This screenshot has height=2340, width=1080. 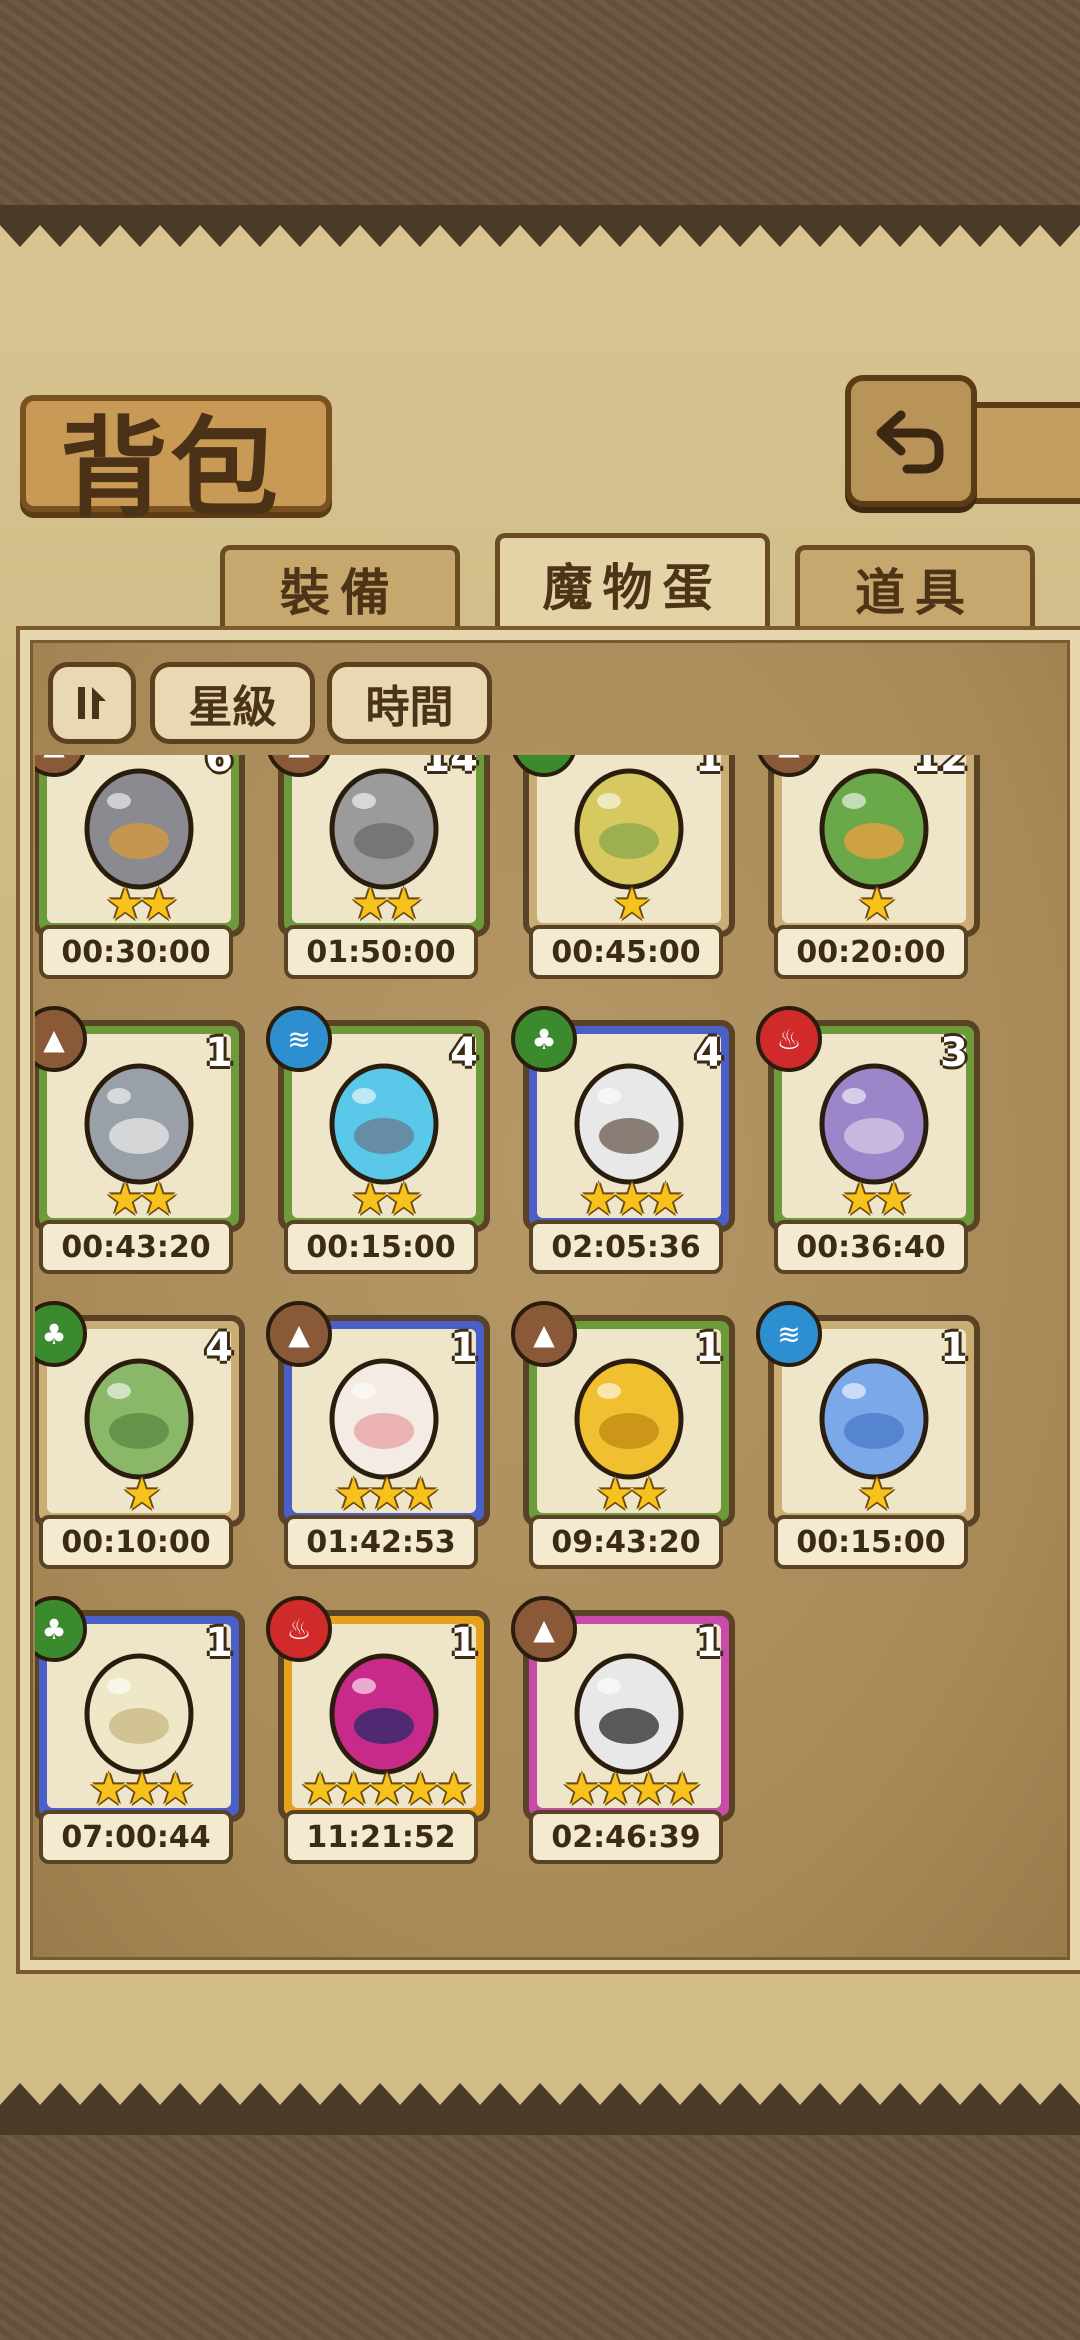 What do you see at coordinates (632, 581) in the screenshot?
I see `tab-monster-eggs: 魔物蛋` at bounding box center [632, 581].